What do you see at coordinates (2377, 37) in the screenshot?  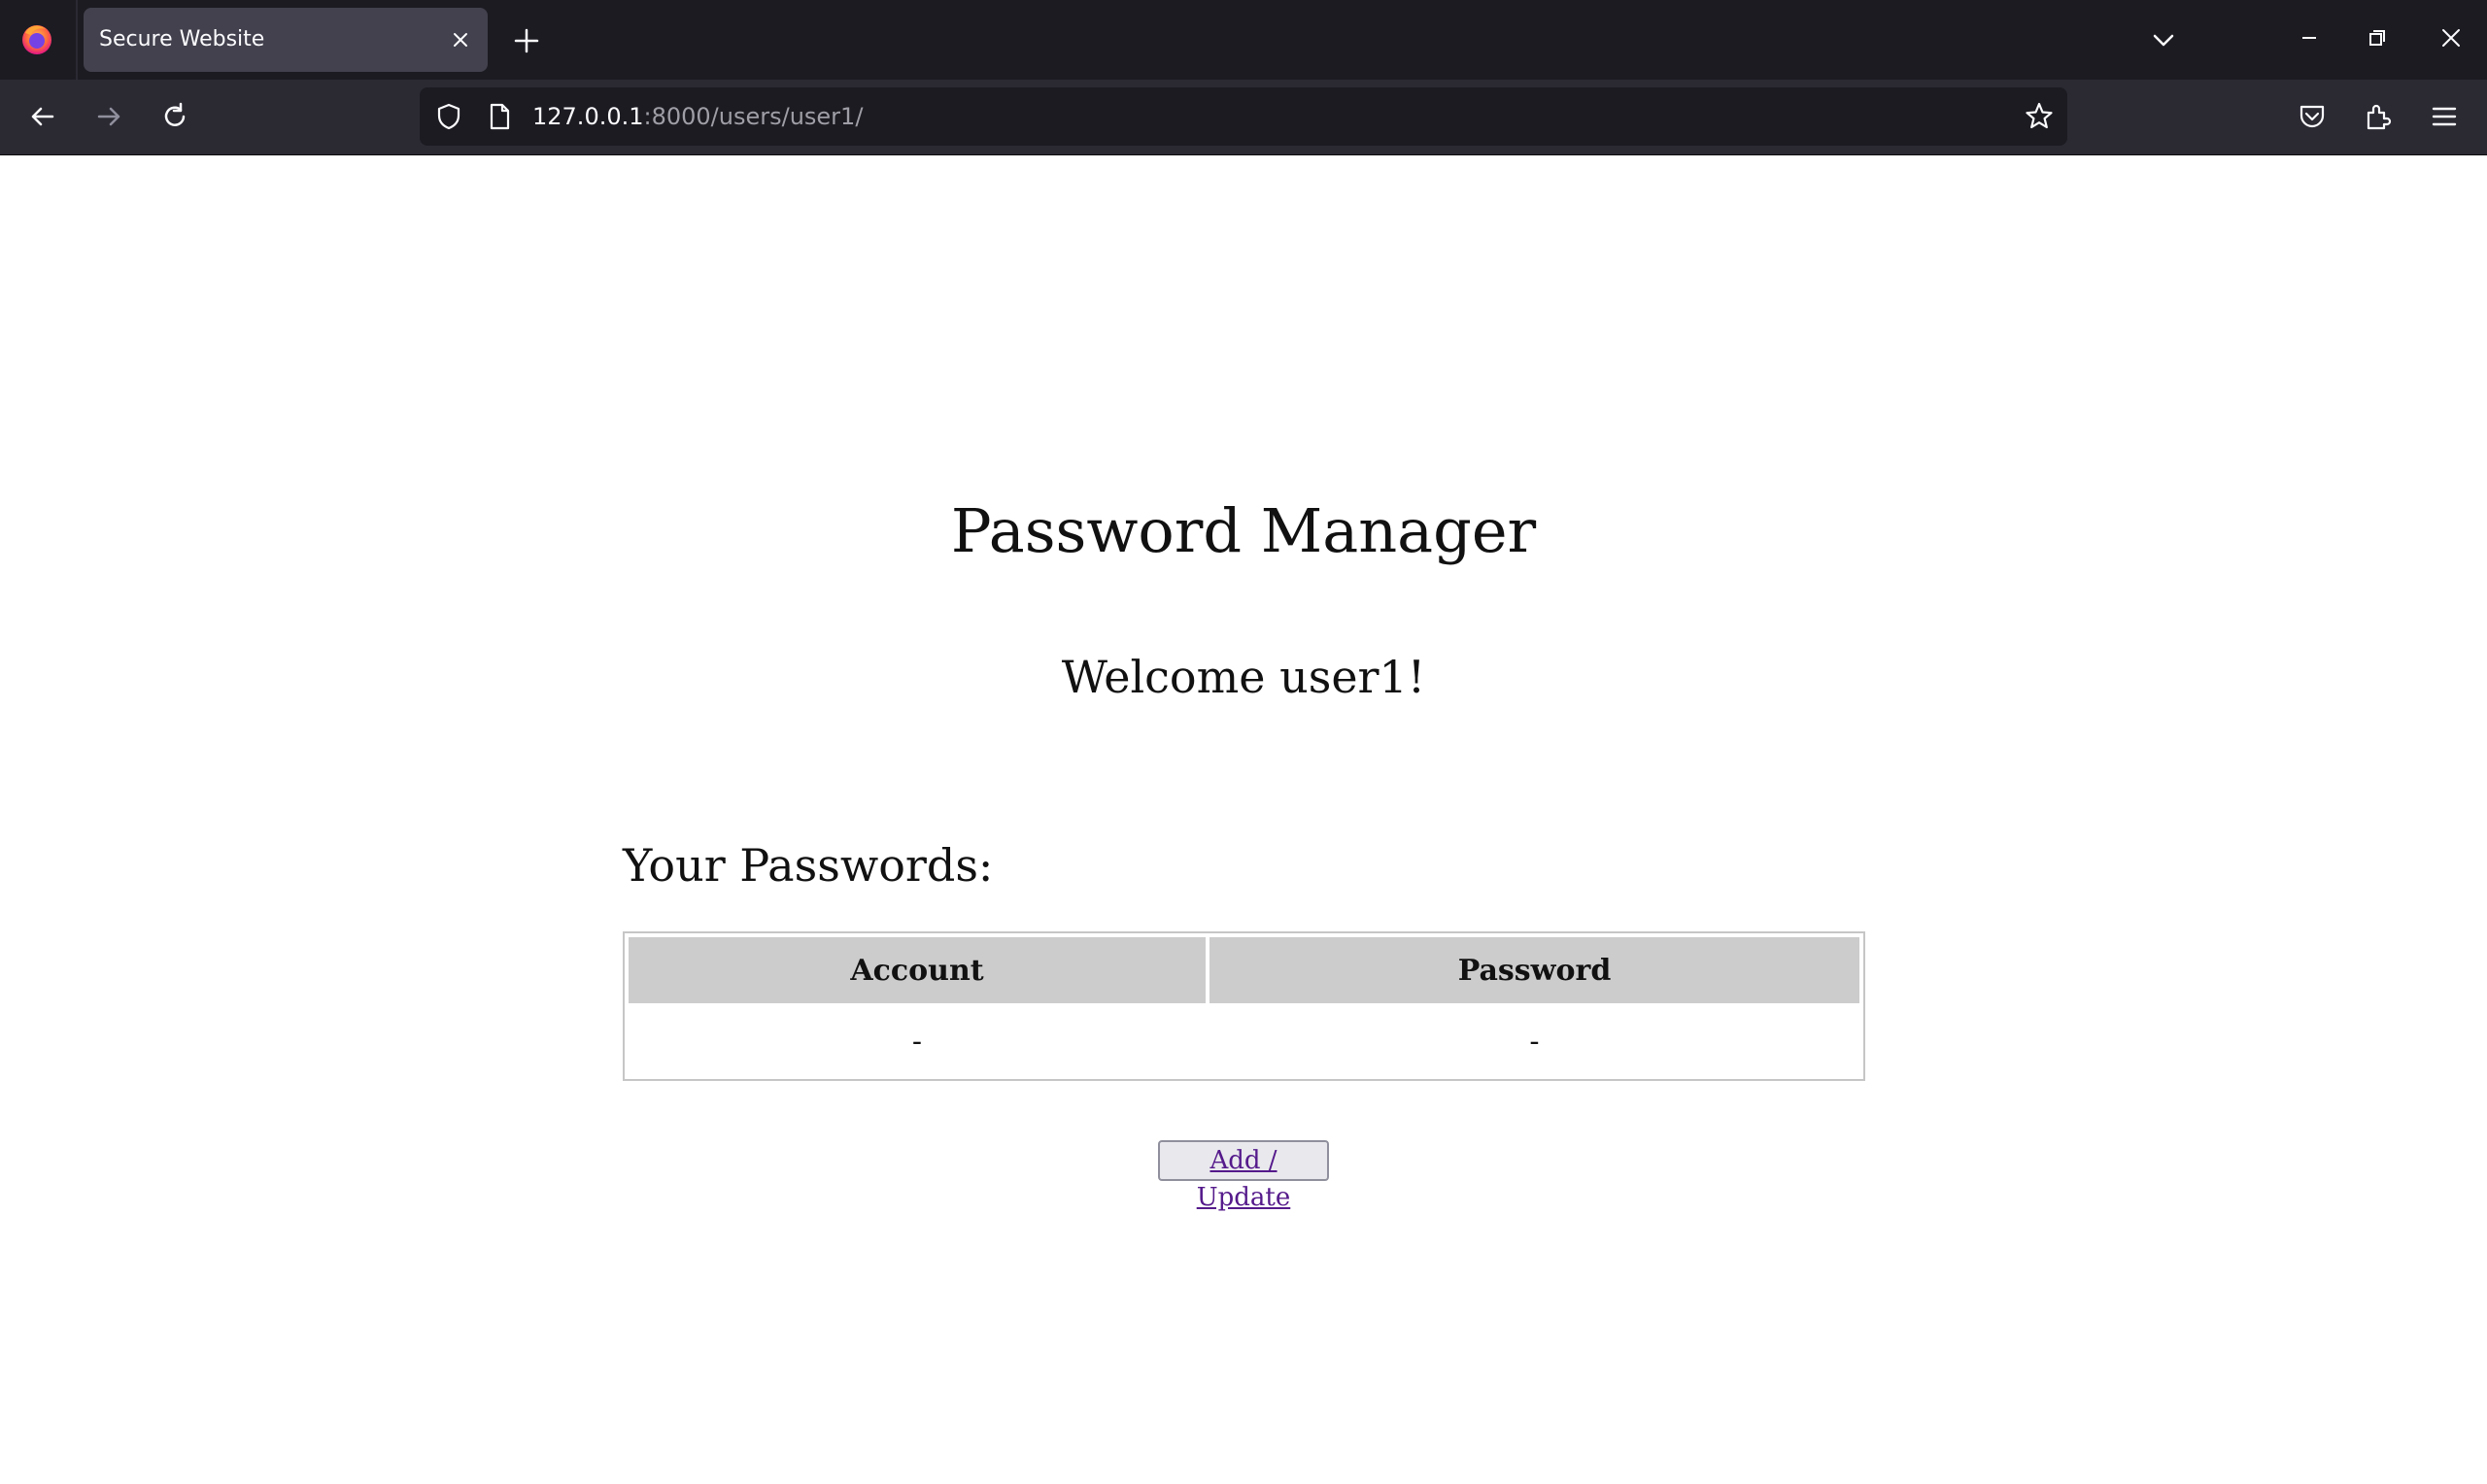 I see `restore-window-icon` at bounding box center [2377, 37].